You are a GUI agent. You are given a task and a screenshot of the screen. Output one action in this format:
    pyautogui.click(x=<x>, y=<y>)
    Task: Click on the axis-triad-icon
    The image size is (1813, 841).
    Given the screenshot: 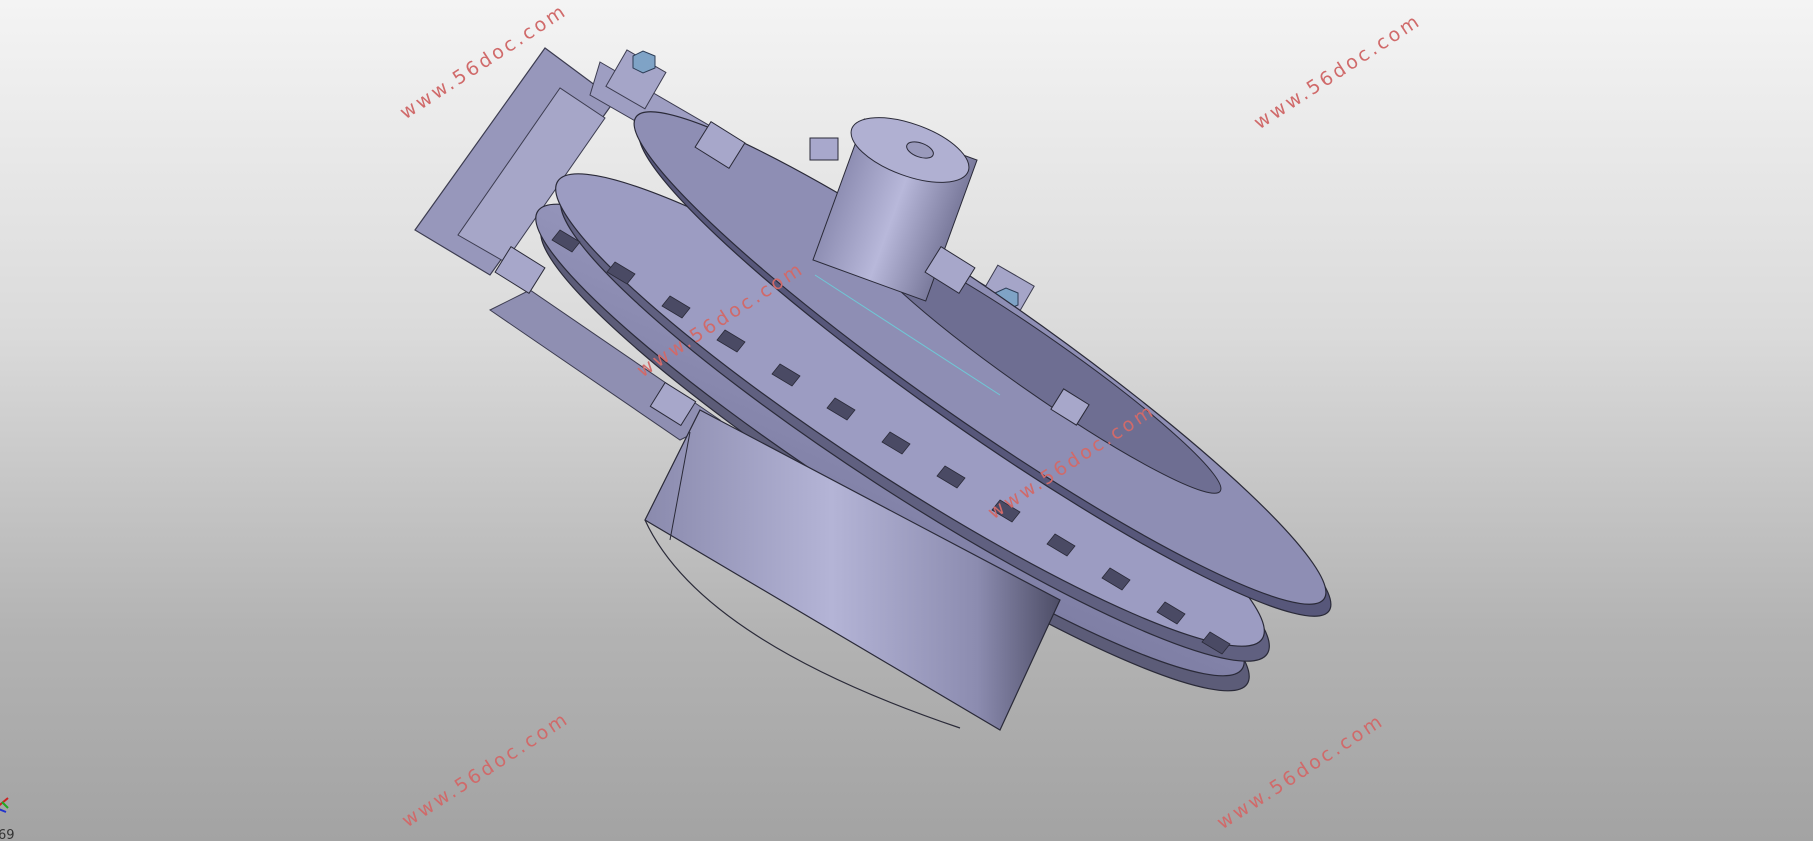 What is the action you would take?
    pyautogui.click(x=6, y=801)
    